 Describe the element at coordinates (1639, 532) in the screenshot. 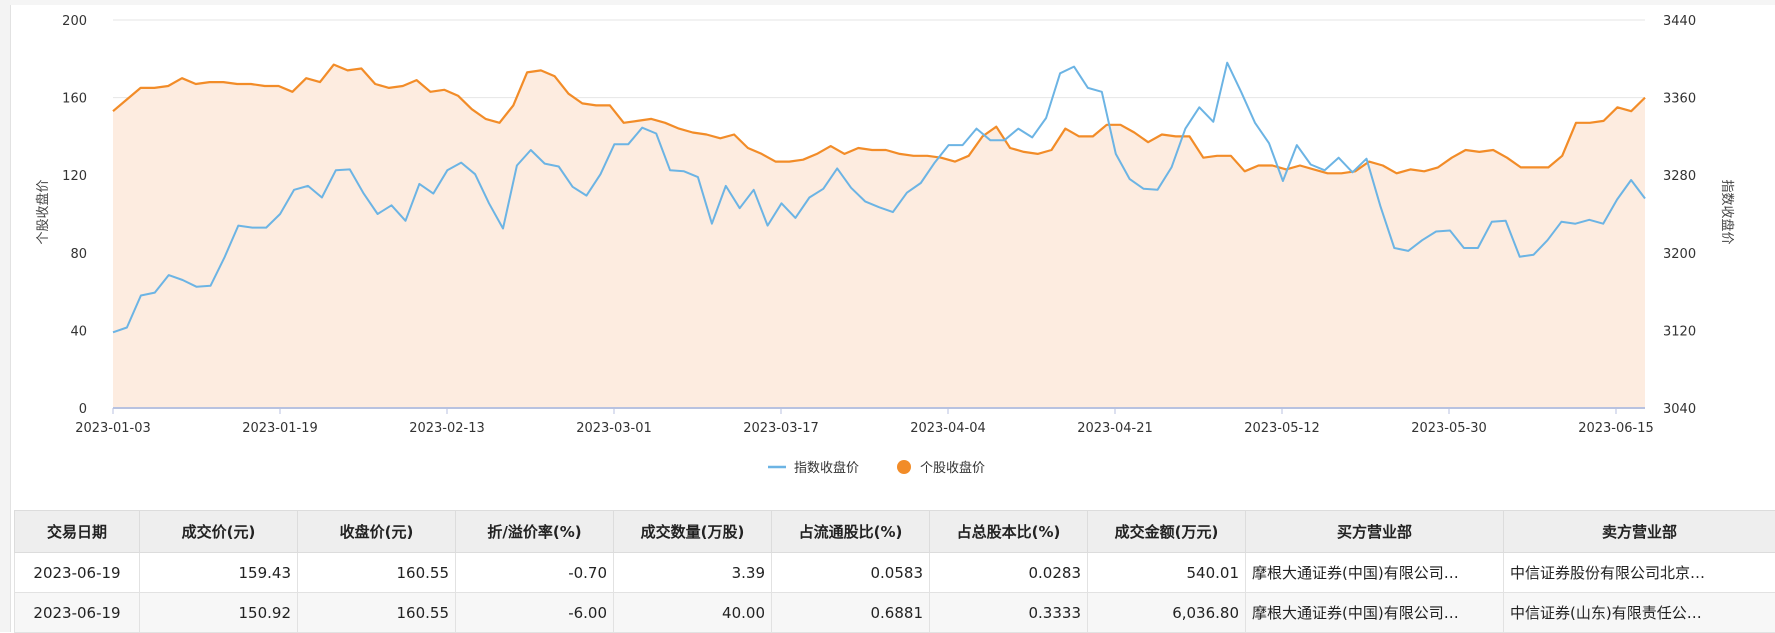

I see `col-header-seller: 卖方营业部` at that location.